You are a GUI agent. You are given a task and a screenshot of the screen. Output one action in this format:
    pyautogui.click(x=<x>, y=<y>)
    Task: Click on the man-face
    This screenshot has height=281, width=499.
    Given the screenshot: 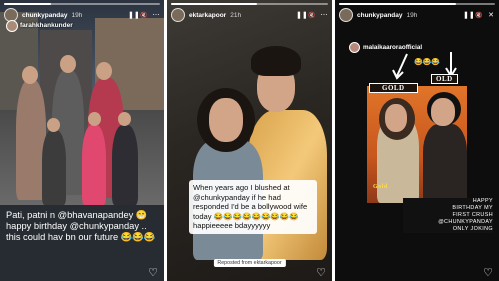 What is the action you would take?
    pyautogui.click(x=443, y=112)
    